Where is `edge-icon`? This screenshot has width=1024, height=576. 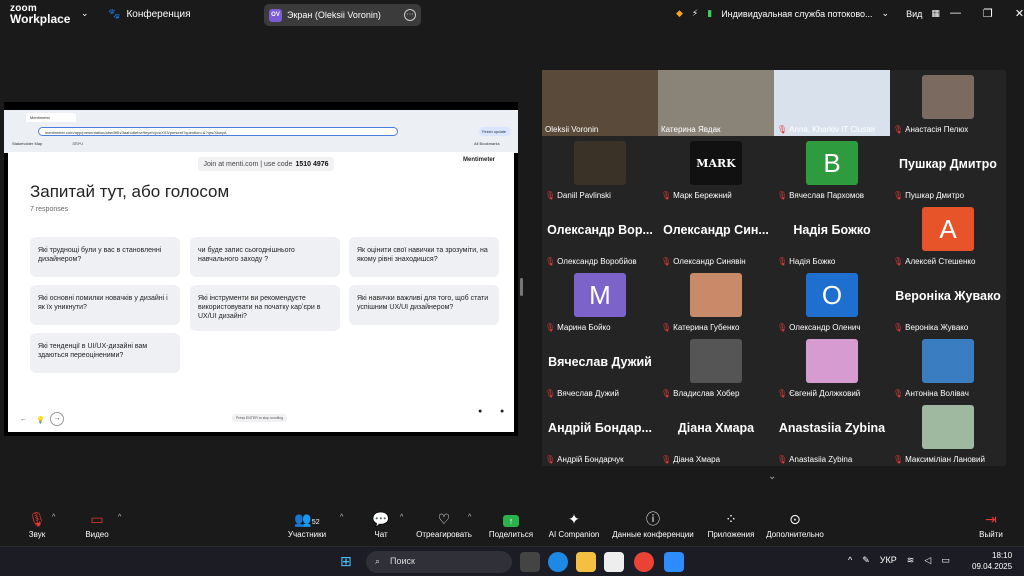 edge-icon is located at coordinates (558, 562).